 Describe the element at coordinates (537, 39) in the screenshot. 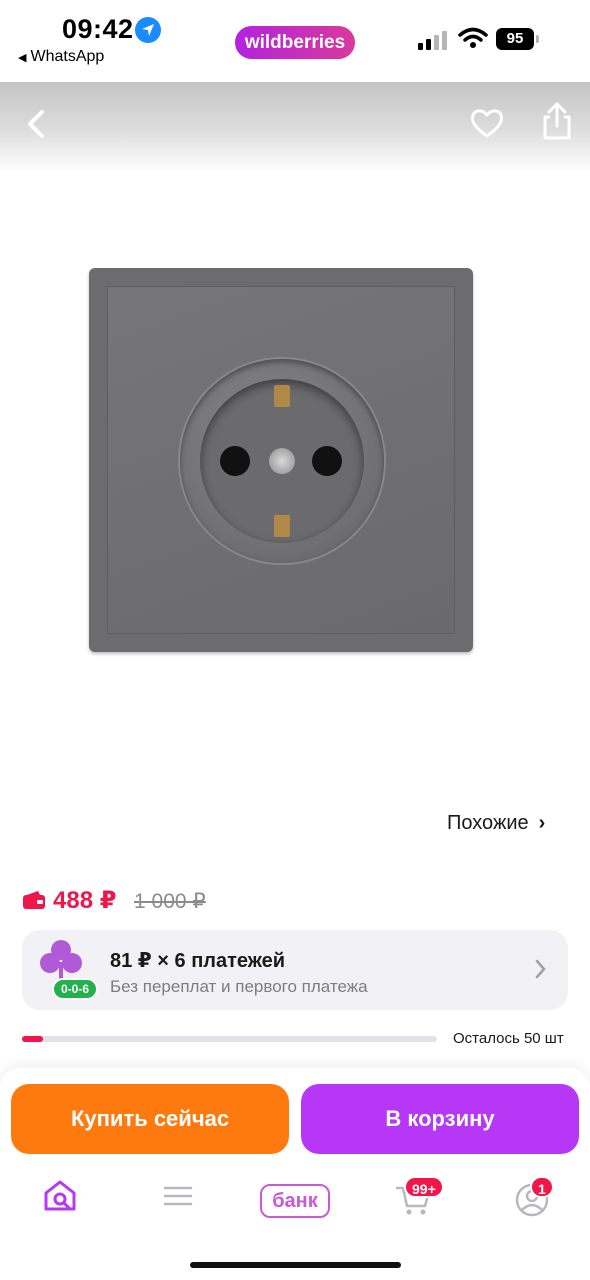

I see `battery-tip` at that location.